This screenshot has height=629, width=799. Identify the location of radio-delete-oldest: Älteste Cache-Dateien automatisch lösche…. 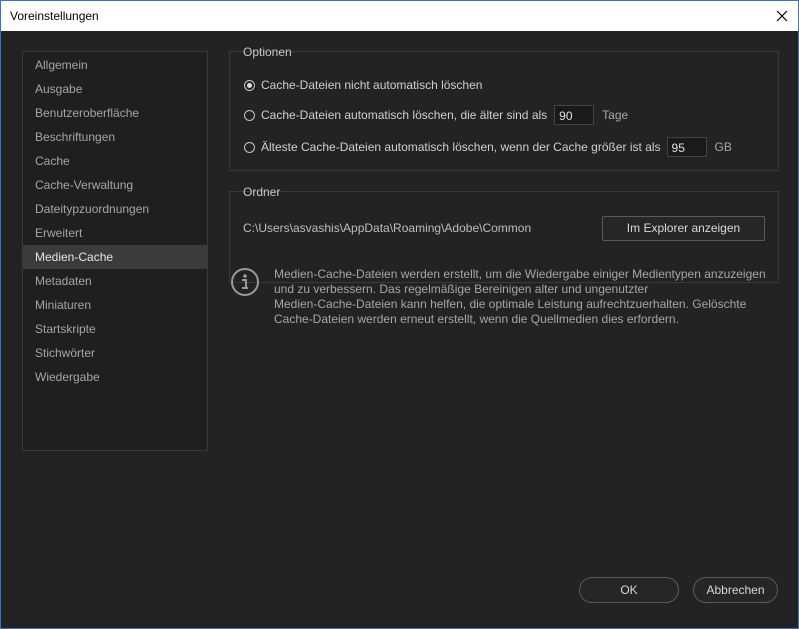
(488, 147).